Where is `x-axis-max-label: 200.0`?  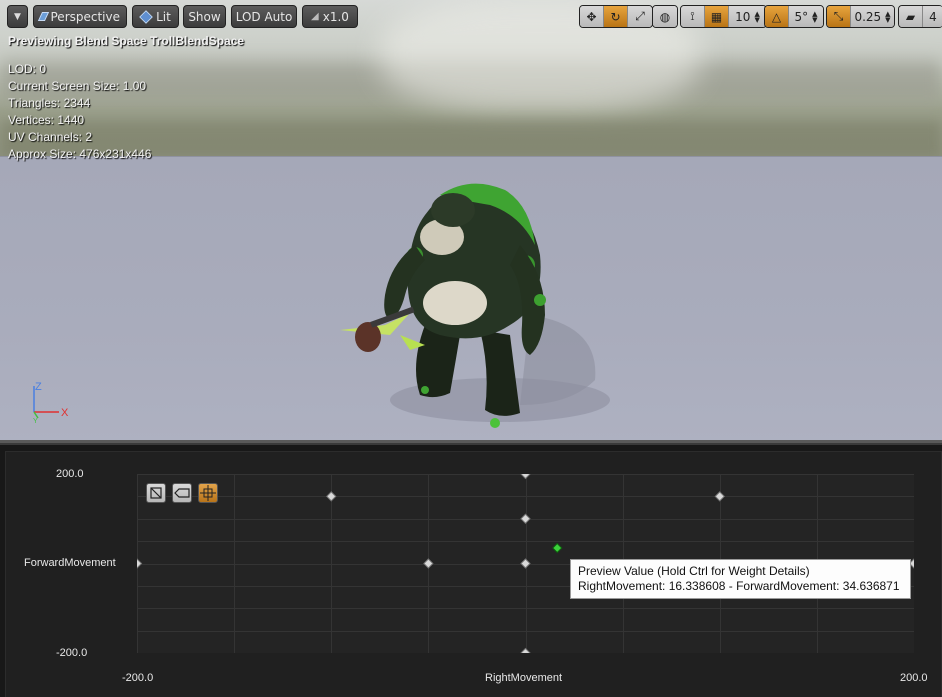 x-axis-max-label: 200.0 is located at coordinates (914, 678).